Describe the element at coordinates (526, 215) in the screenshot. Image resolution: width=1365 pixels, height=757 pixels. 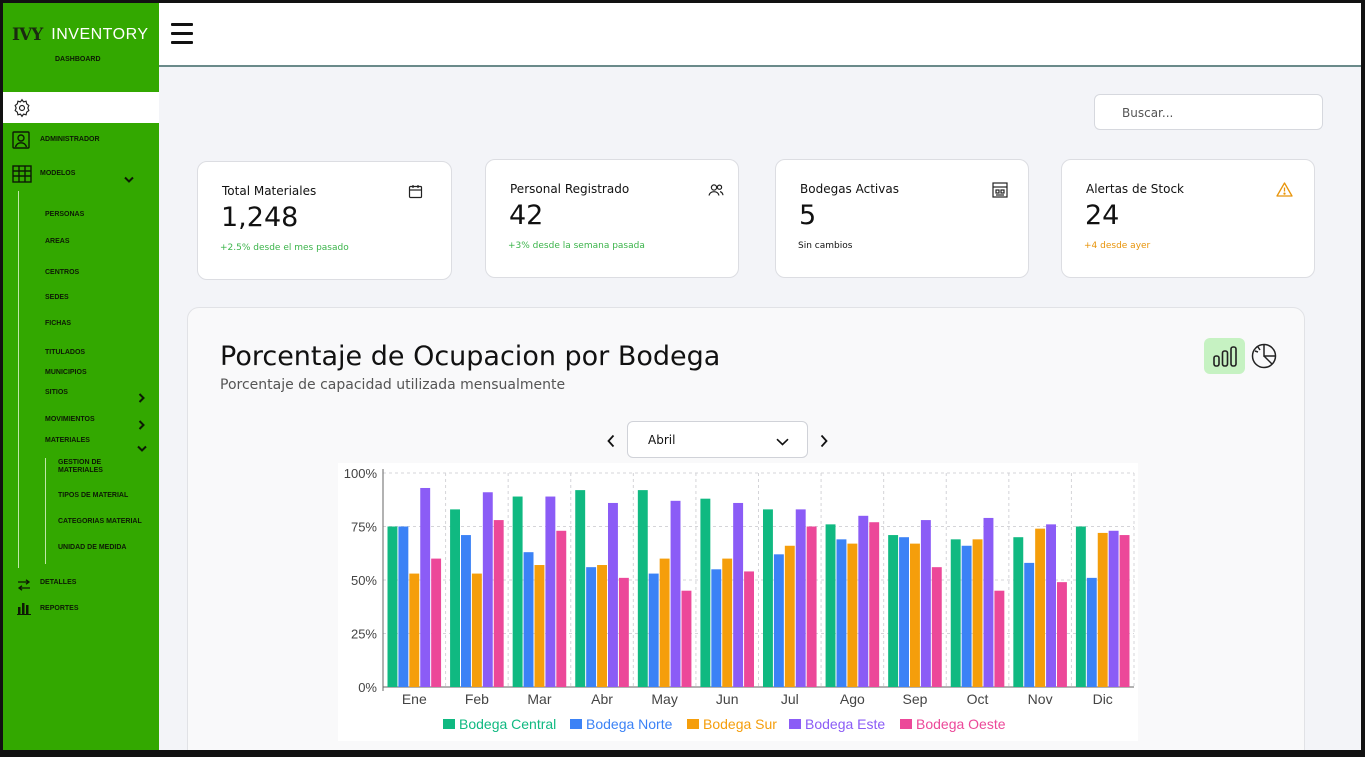
I see `card-value: 42` at that location.